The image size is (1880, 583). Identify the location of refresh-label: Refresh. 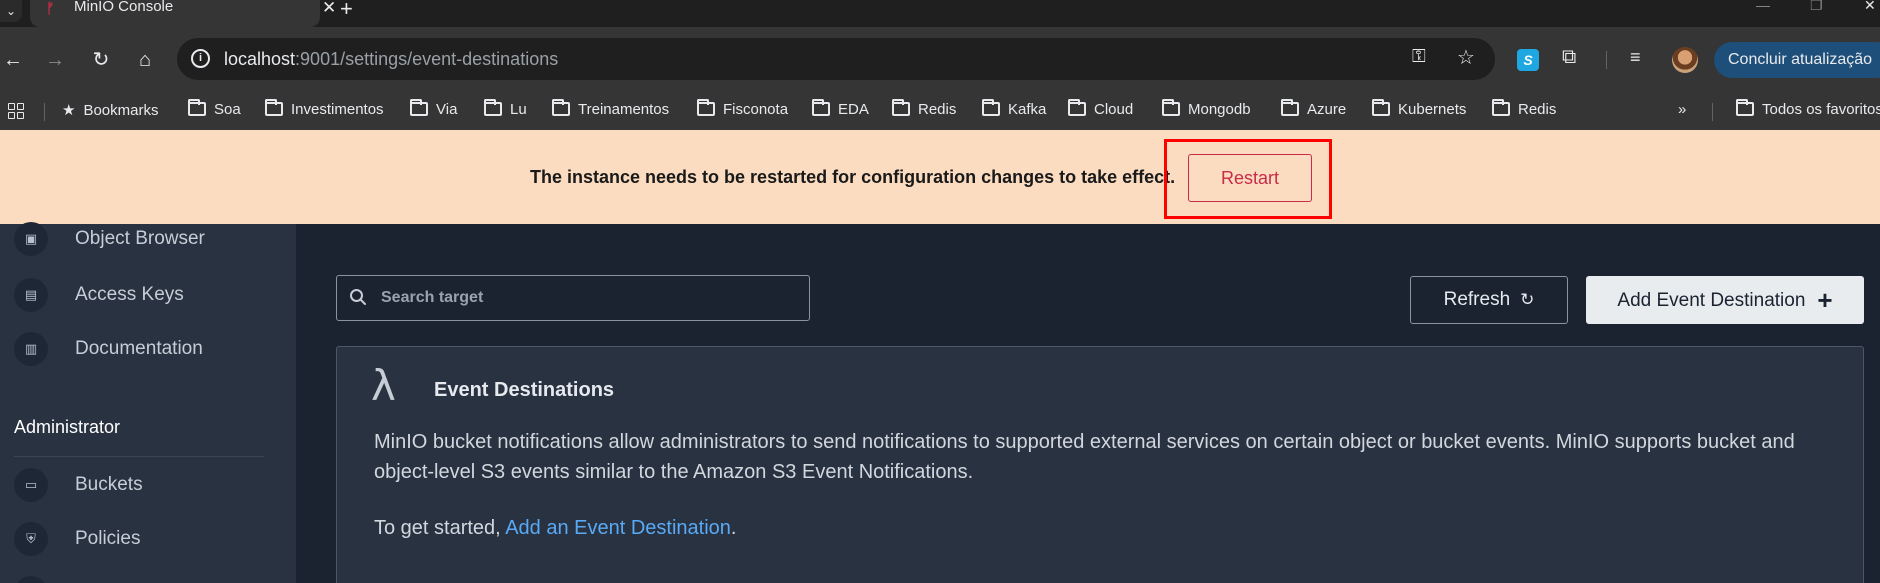
(1477, 299).